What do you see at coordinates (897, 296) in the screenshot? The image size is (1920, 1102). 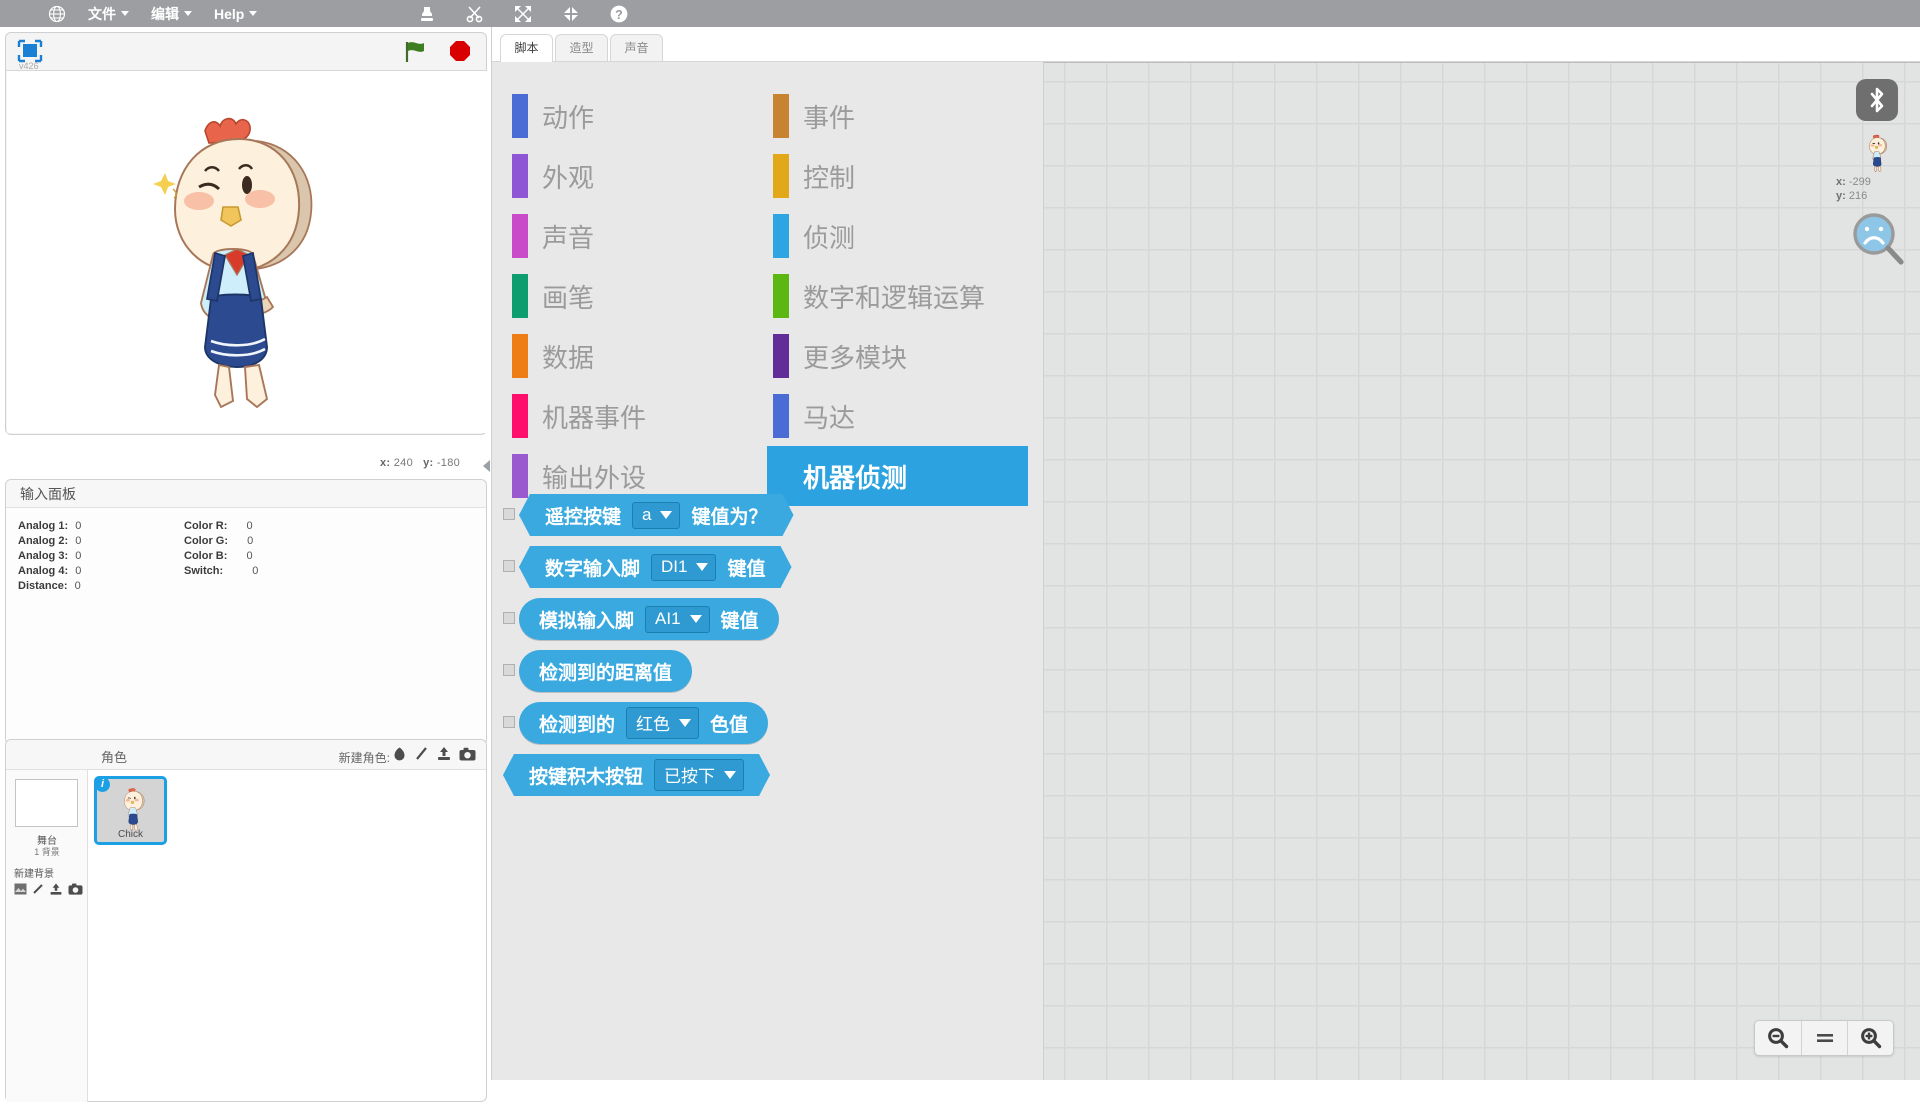 I see `category-operators: 数字和逻辑运算` at bounding box center [897, 296].